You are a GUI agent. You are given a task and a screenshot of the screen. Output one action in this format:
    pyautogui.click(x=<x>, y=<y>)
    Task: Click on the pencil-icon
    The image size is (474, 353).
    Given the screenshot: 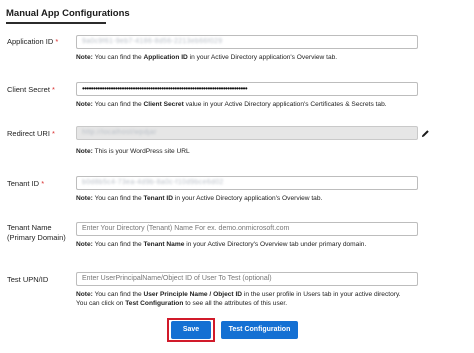 What is the action you would take?
    pyautogui.click(x=425, y=133)
    